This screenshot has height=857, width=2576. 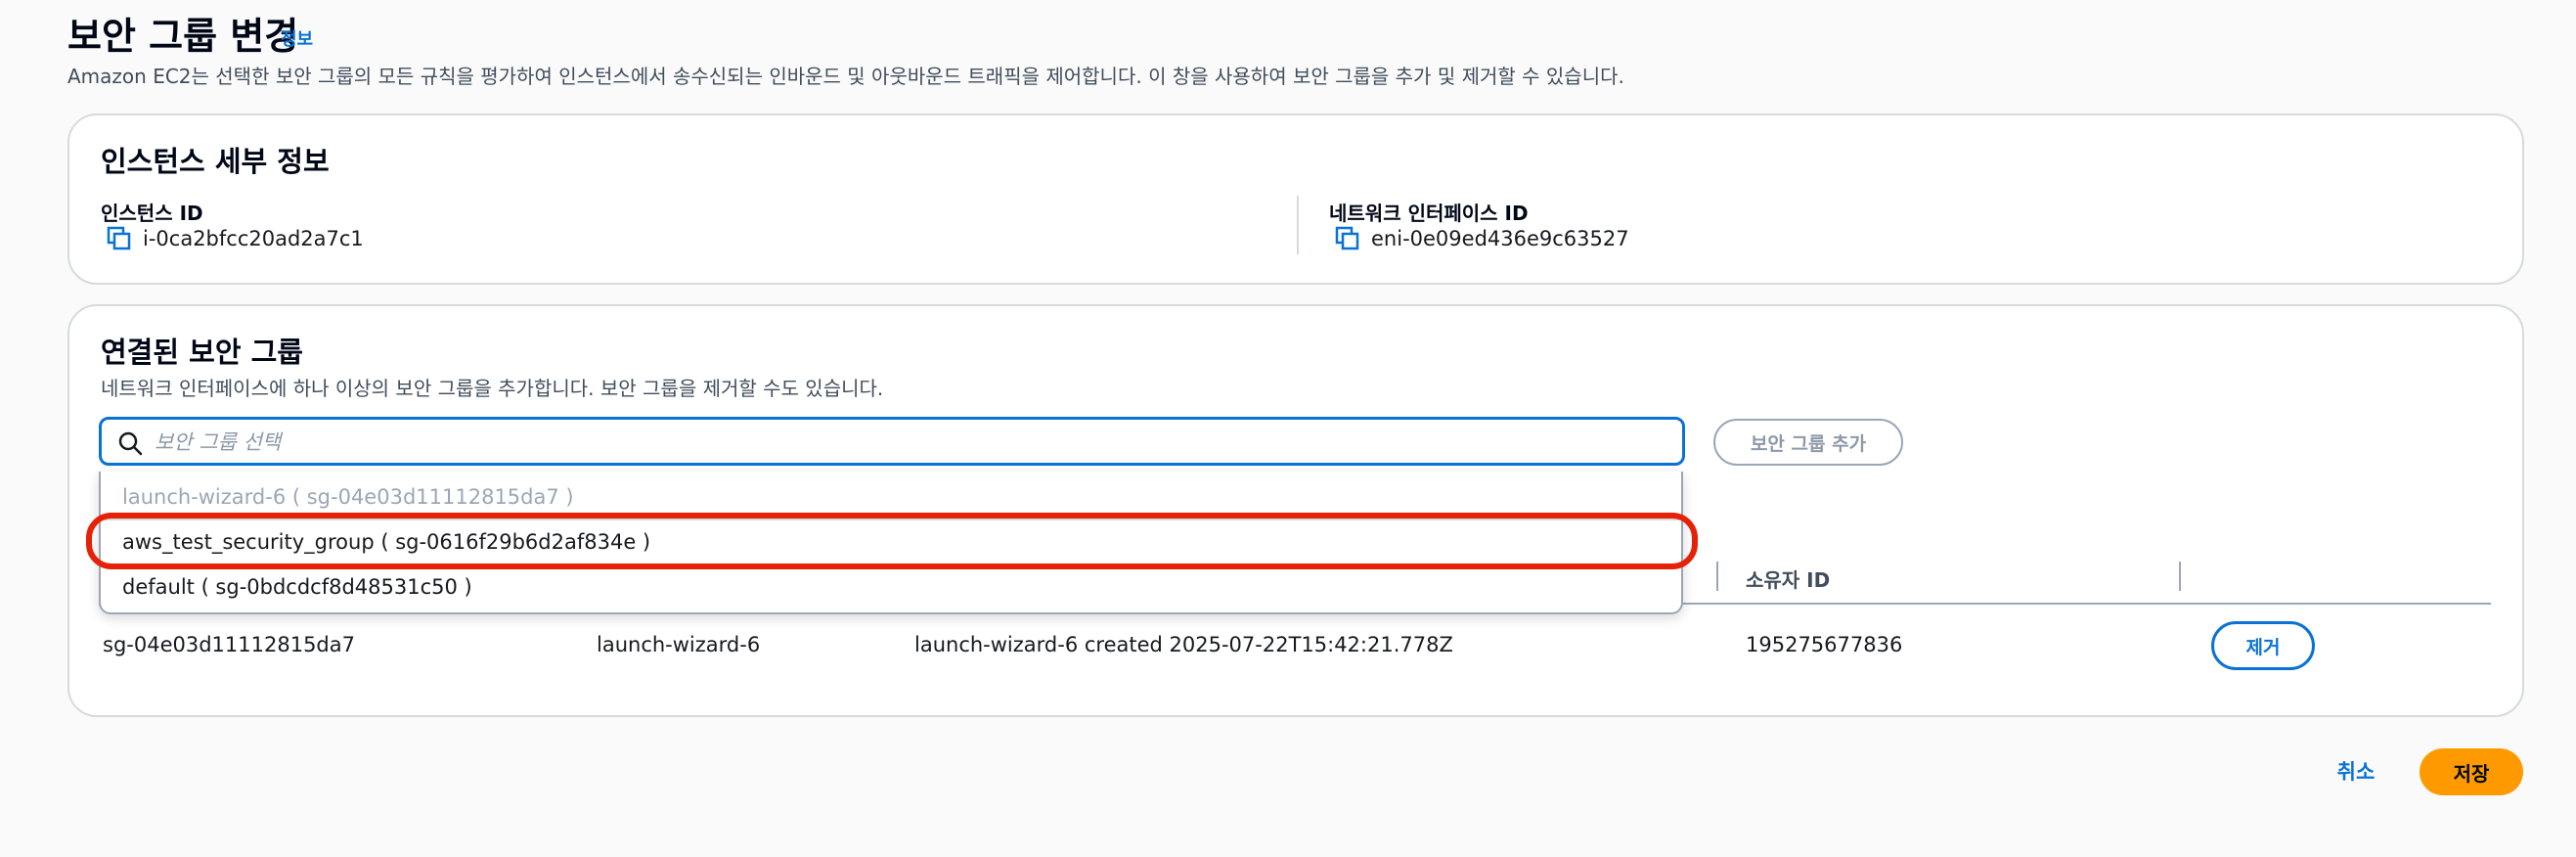 I want to click on info-link: 정보, so click(x=297, y=38).